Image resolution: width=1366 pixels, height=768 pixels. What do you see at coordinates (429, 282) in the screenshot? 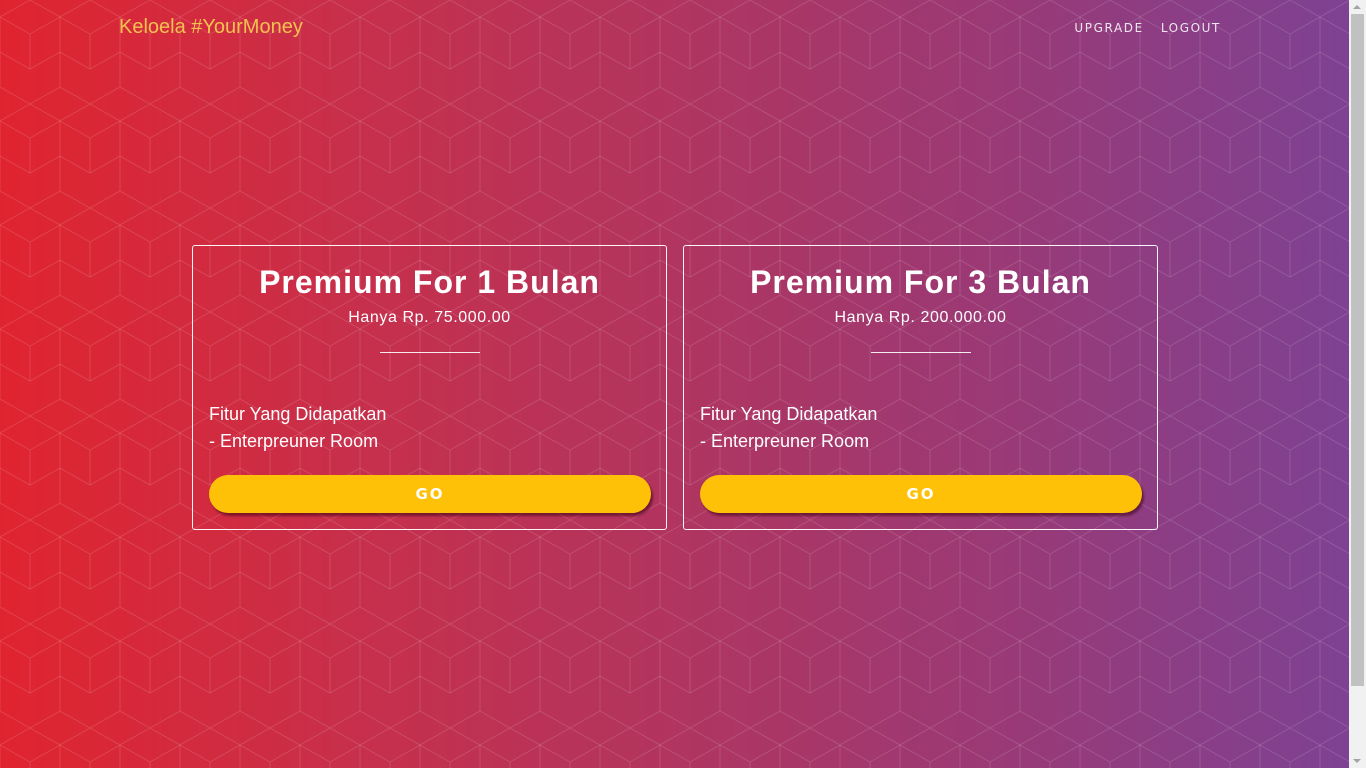
I see `plan-title: Premium For 1 Bulan` at bounding box center [429, 282].